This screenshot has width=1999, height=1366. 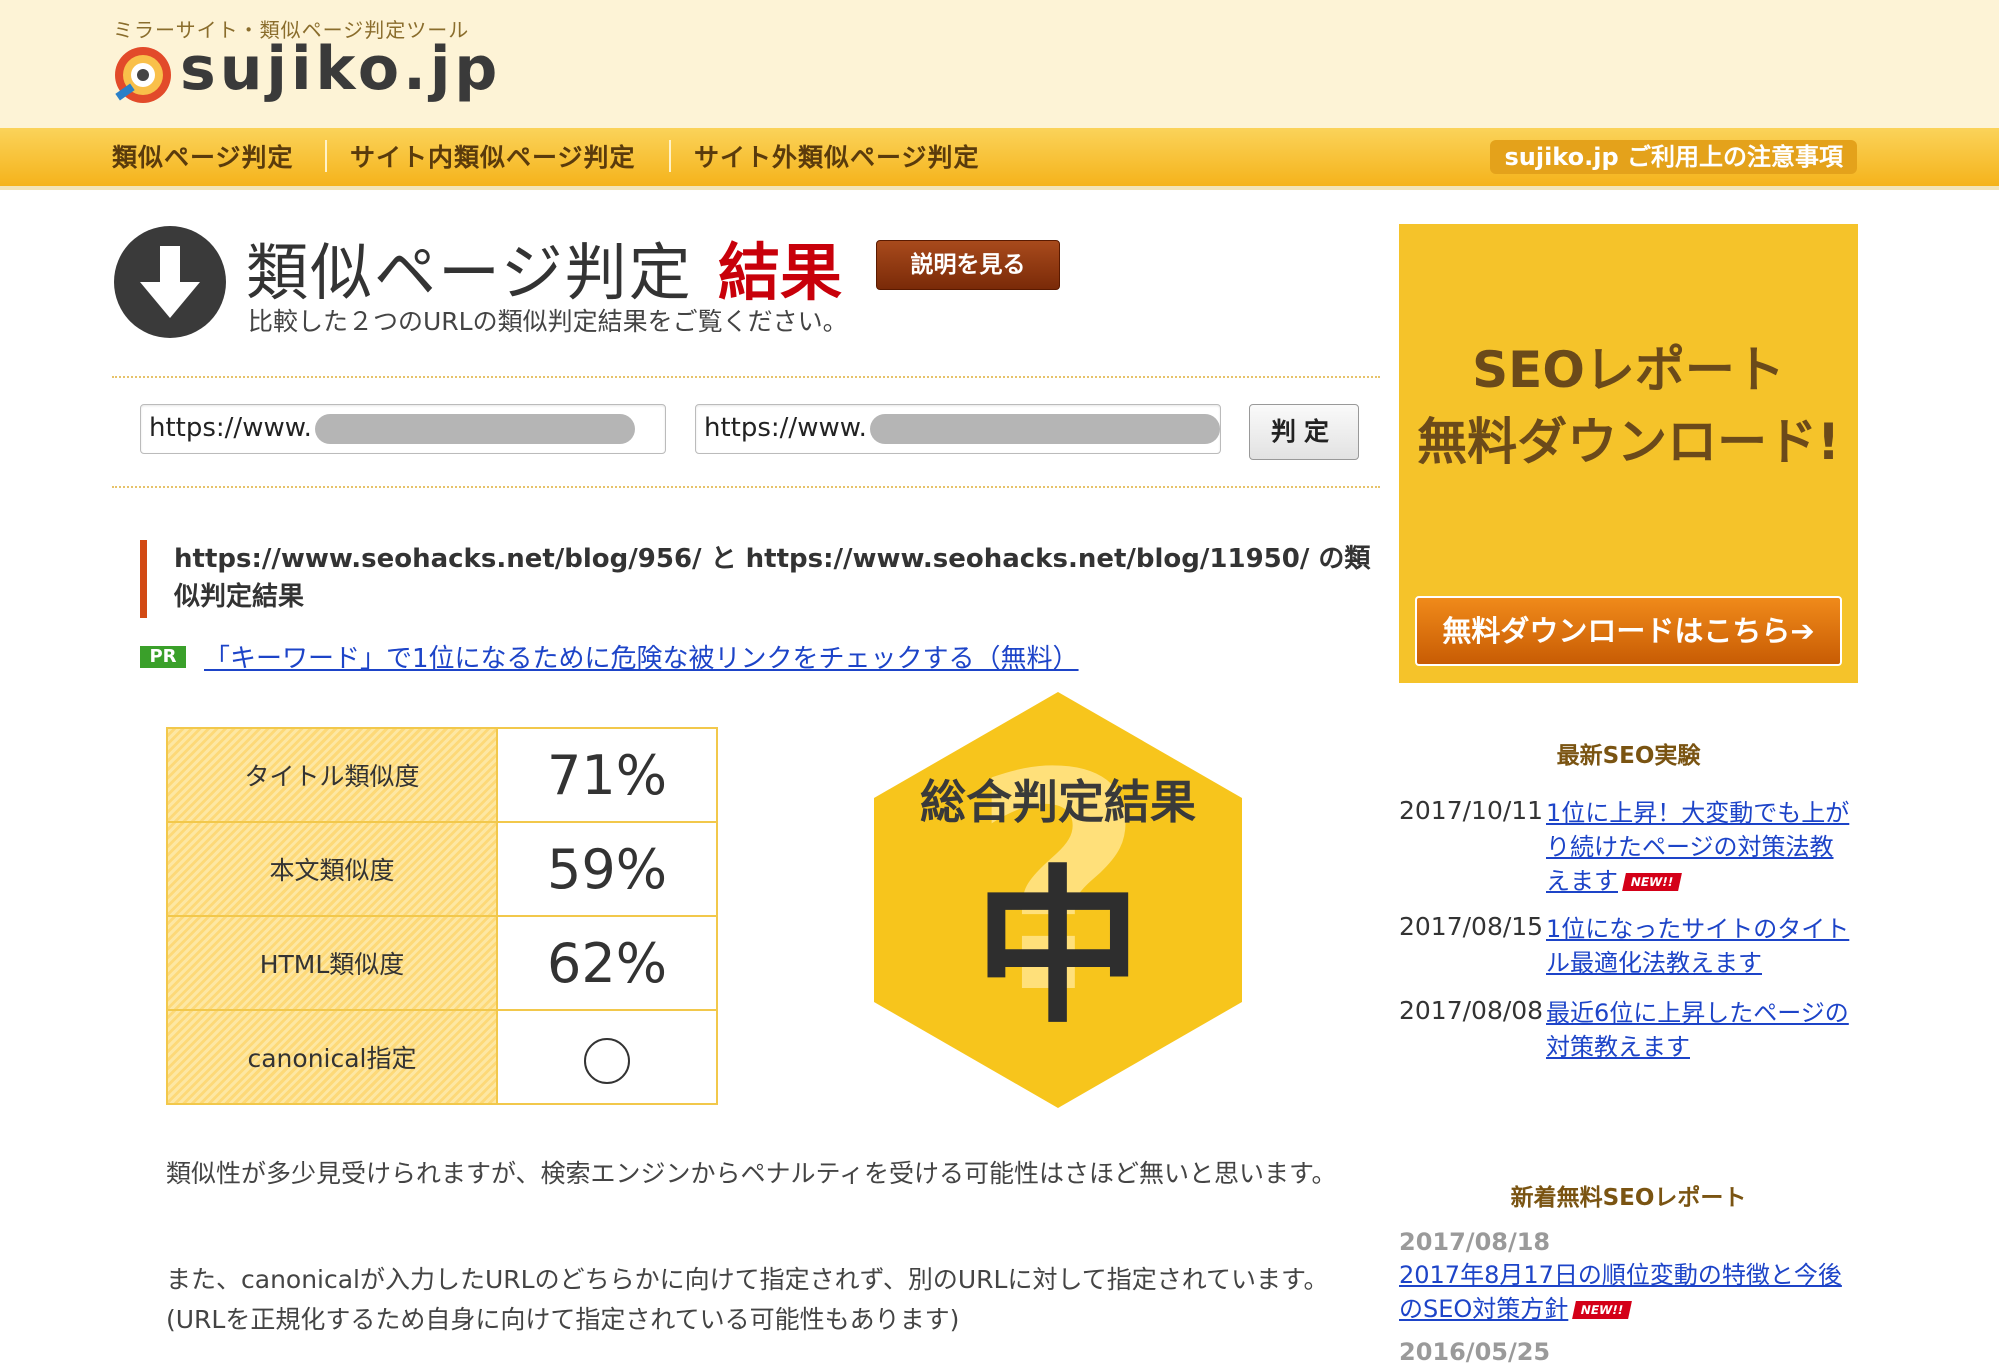 I want to click on ad-headline-line1: SEOレポート, so click(x=1628, y=370).